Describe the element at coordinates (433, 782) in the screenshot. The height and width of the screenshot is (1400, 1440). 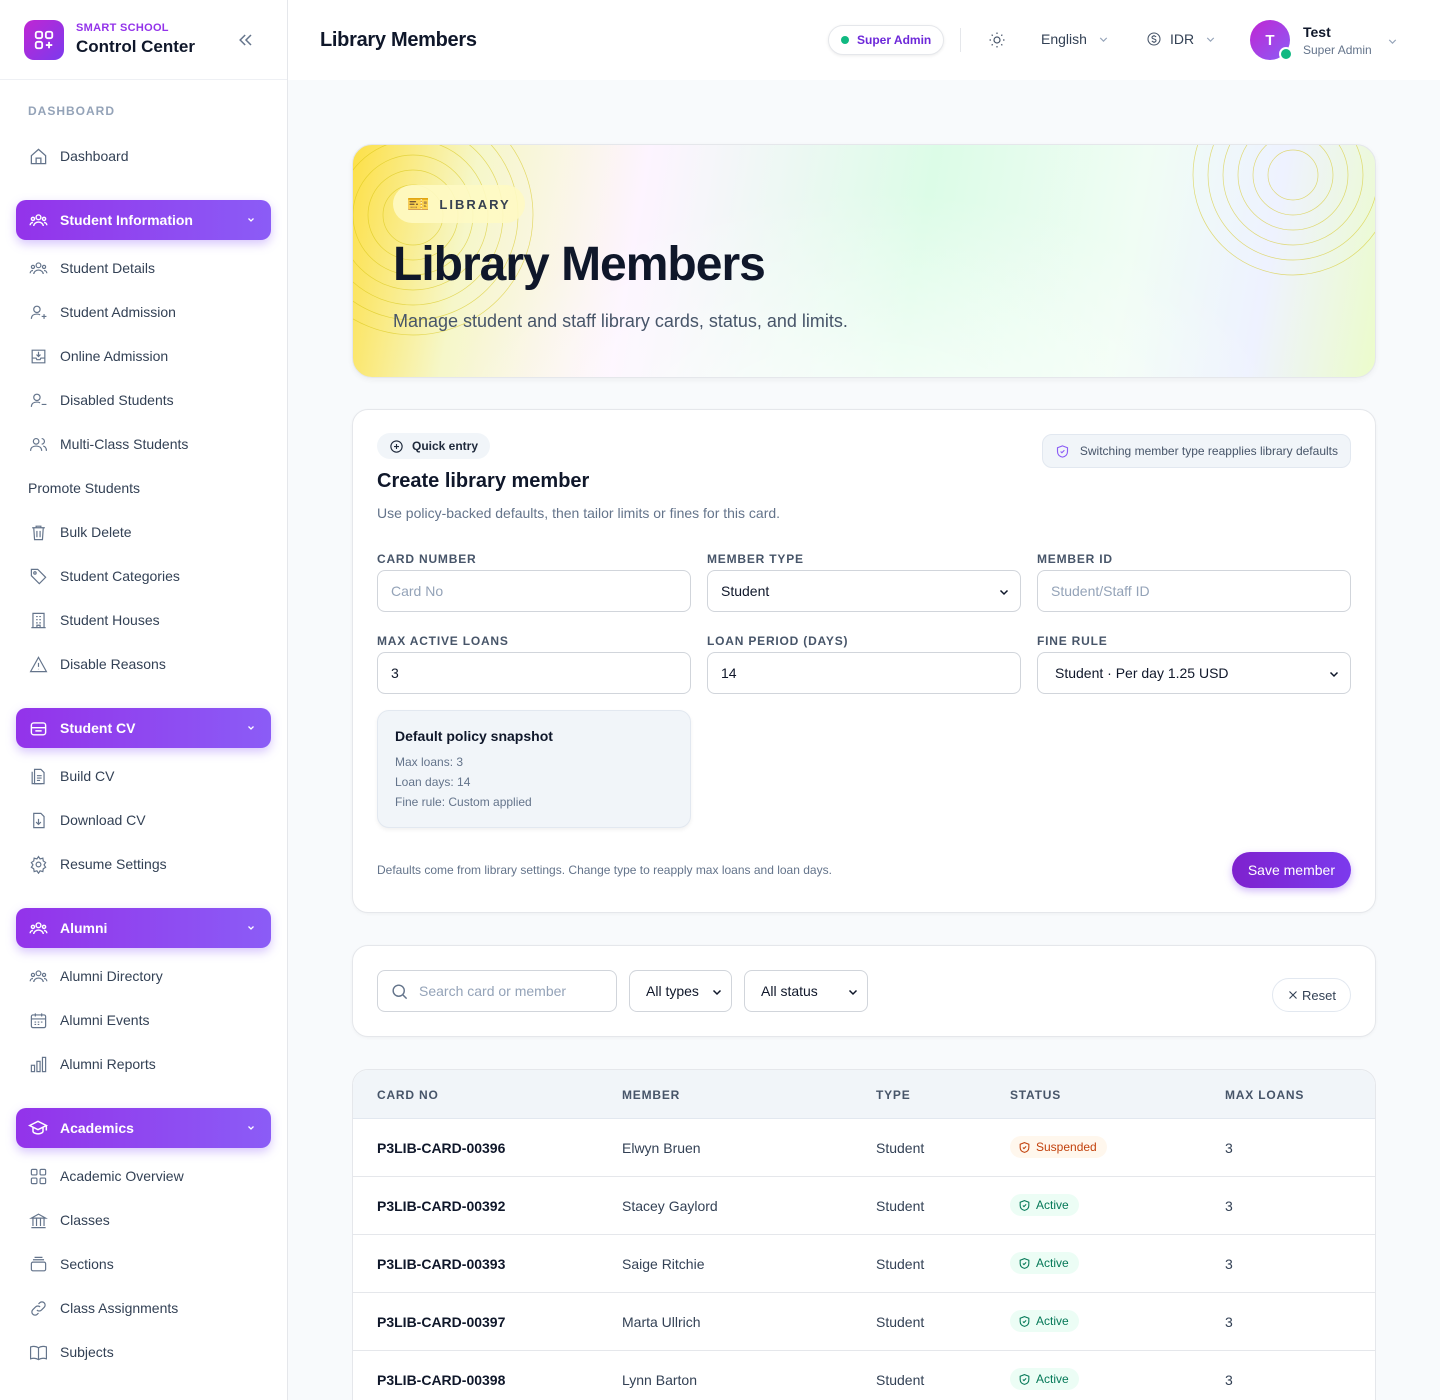
I see `snapshot-loan-days: Loan days: 14` at that location.